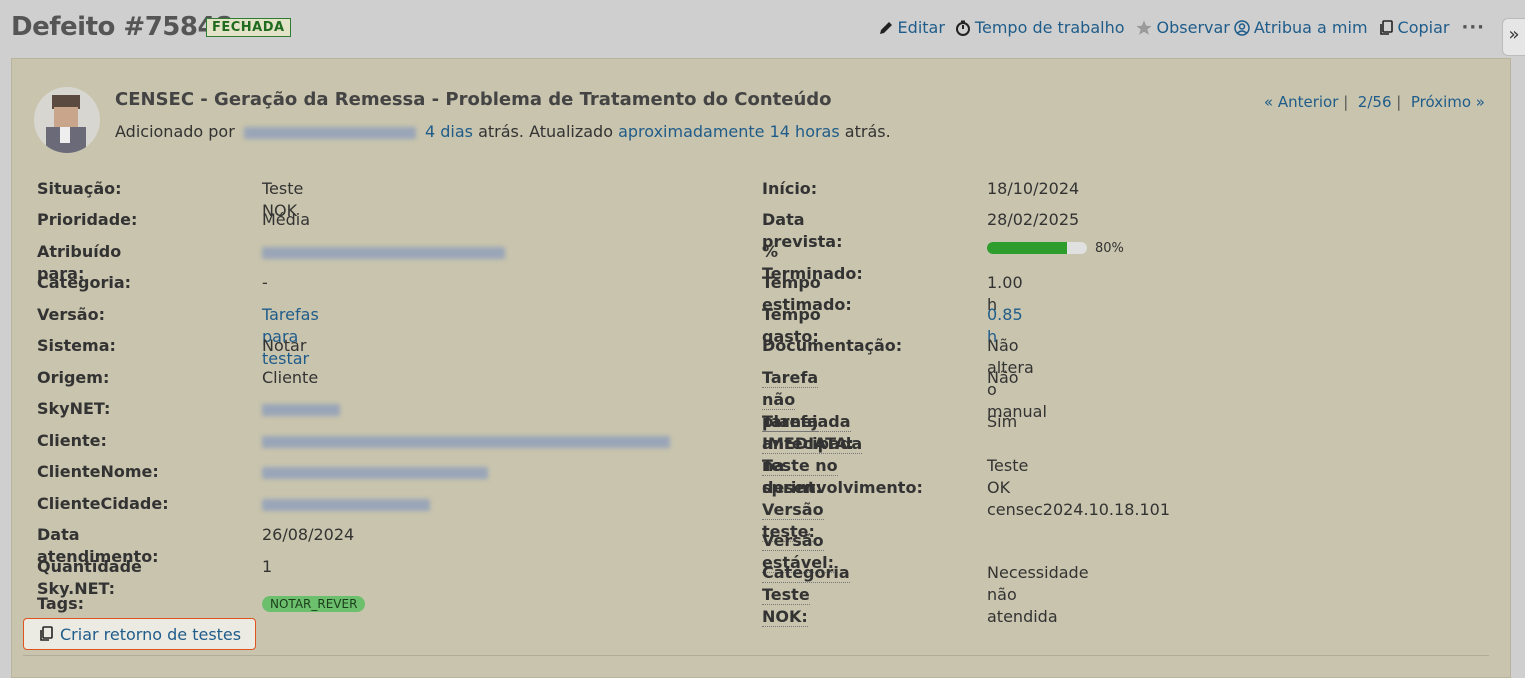 This screenshot has height=678, width=1525. I want to click on issue-position-link: 2/56, so click(1375, 102).